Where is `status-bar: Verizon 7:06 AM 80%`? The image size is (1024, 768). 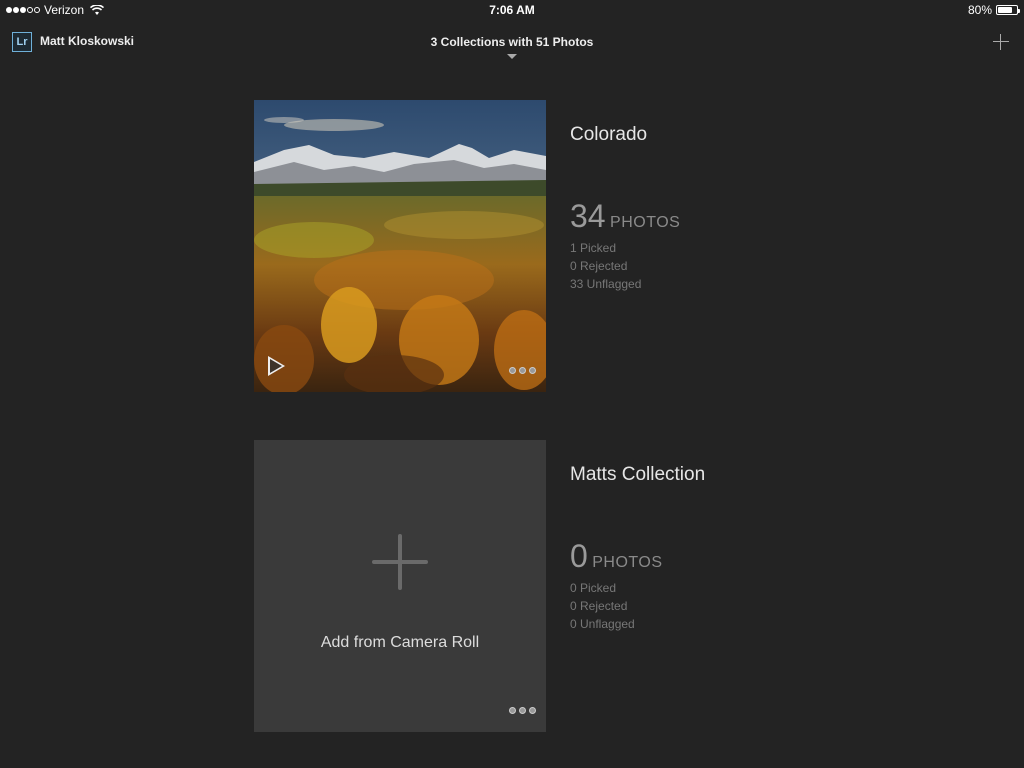 status-bar: Verizon 7:06 AM 80% is located at coordinates (512, 10).